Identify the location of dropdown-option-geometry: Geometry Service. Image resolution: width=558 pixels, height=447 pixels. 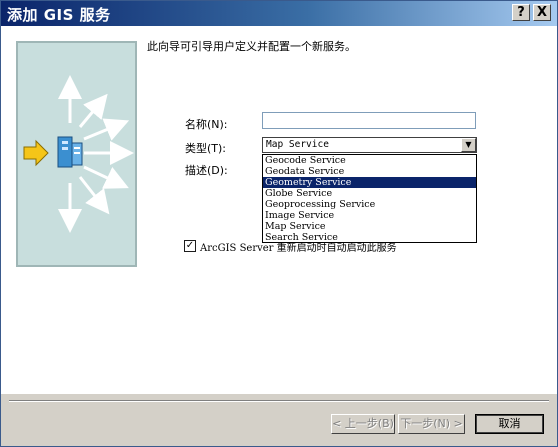
(369, 182).